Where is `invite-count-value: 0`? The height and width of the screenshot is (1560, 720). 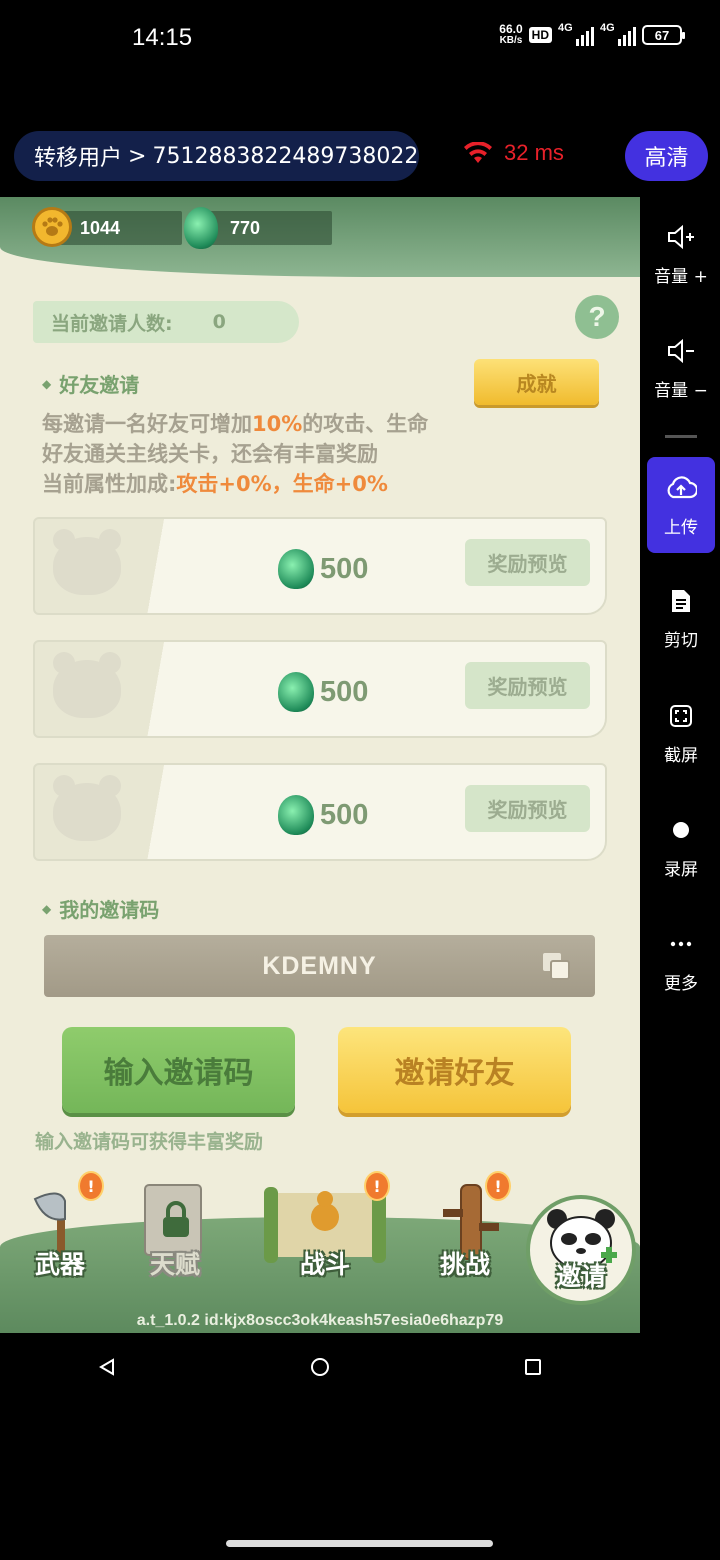
invite-count-value: 0 is located at coordinates (219, 322).